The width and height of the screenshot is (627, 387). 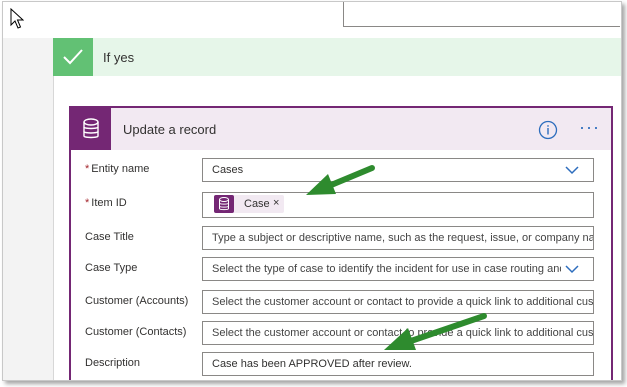 I want to click on item-id-label-text: Item ID, so click(x=109, y=203).